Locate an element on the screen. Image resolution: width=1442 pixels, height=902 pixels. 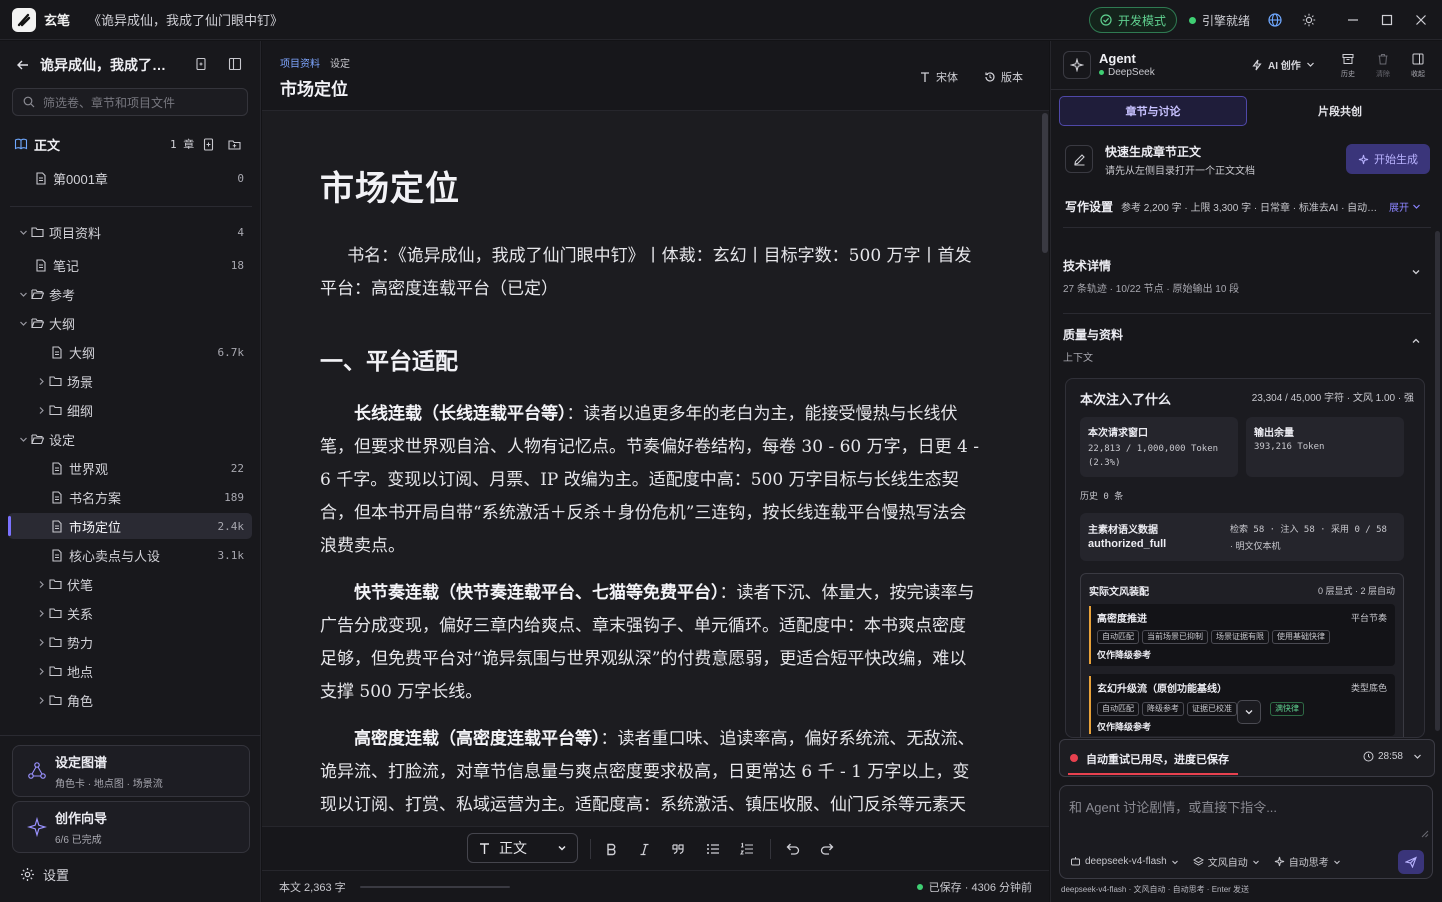
writing-guide-card: 创作向导 6/6 已完成 is located at coordinates (131, 827).